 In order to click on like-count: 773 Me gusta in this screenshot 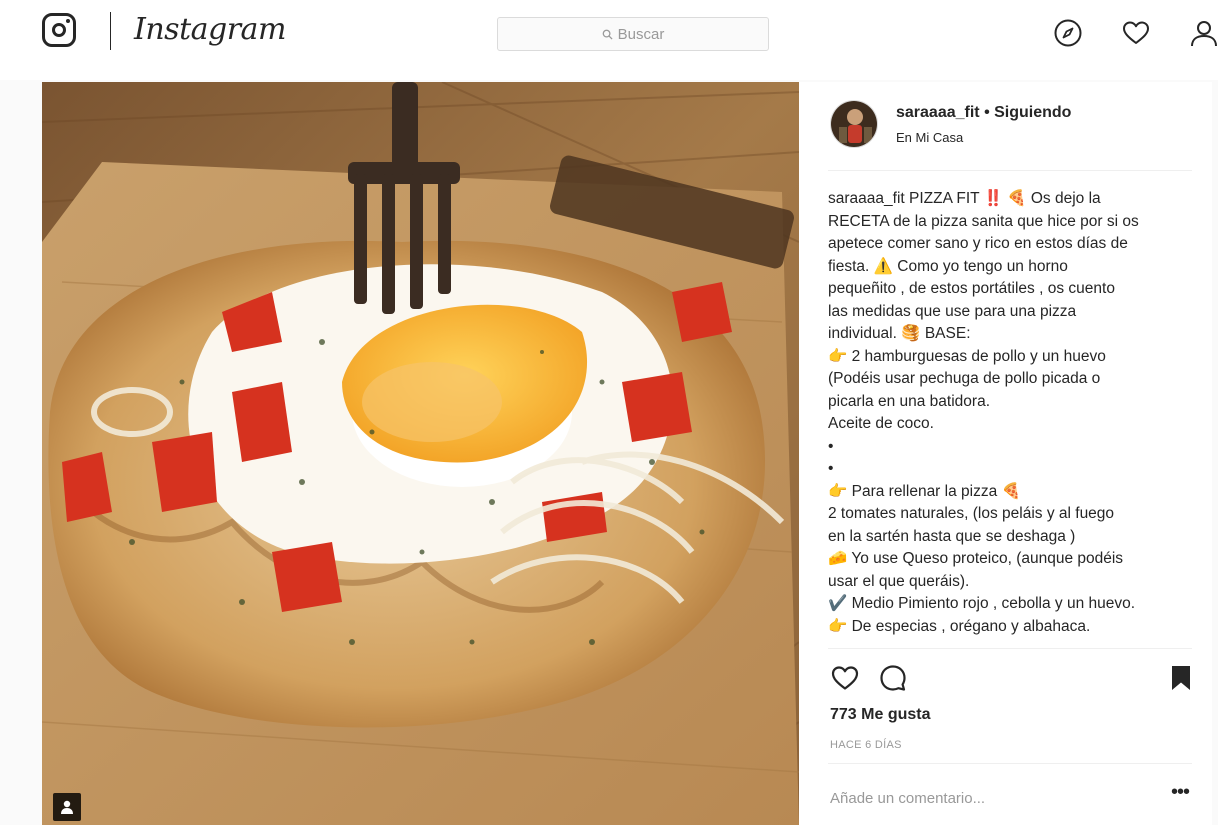, I will do `click(880, 715)`.